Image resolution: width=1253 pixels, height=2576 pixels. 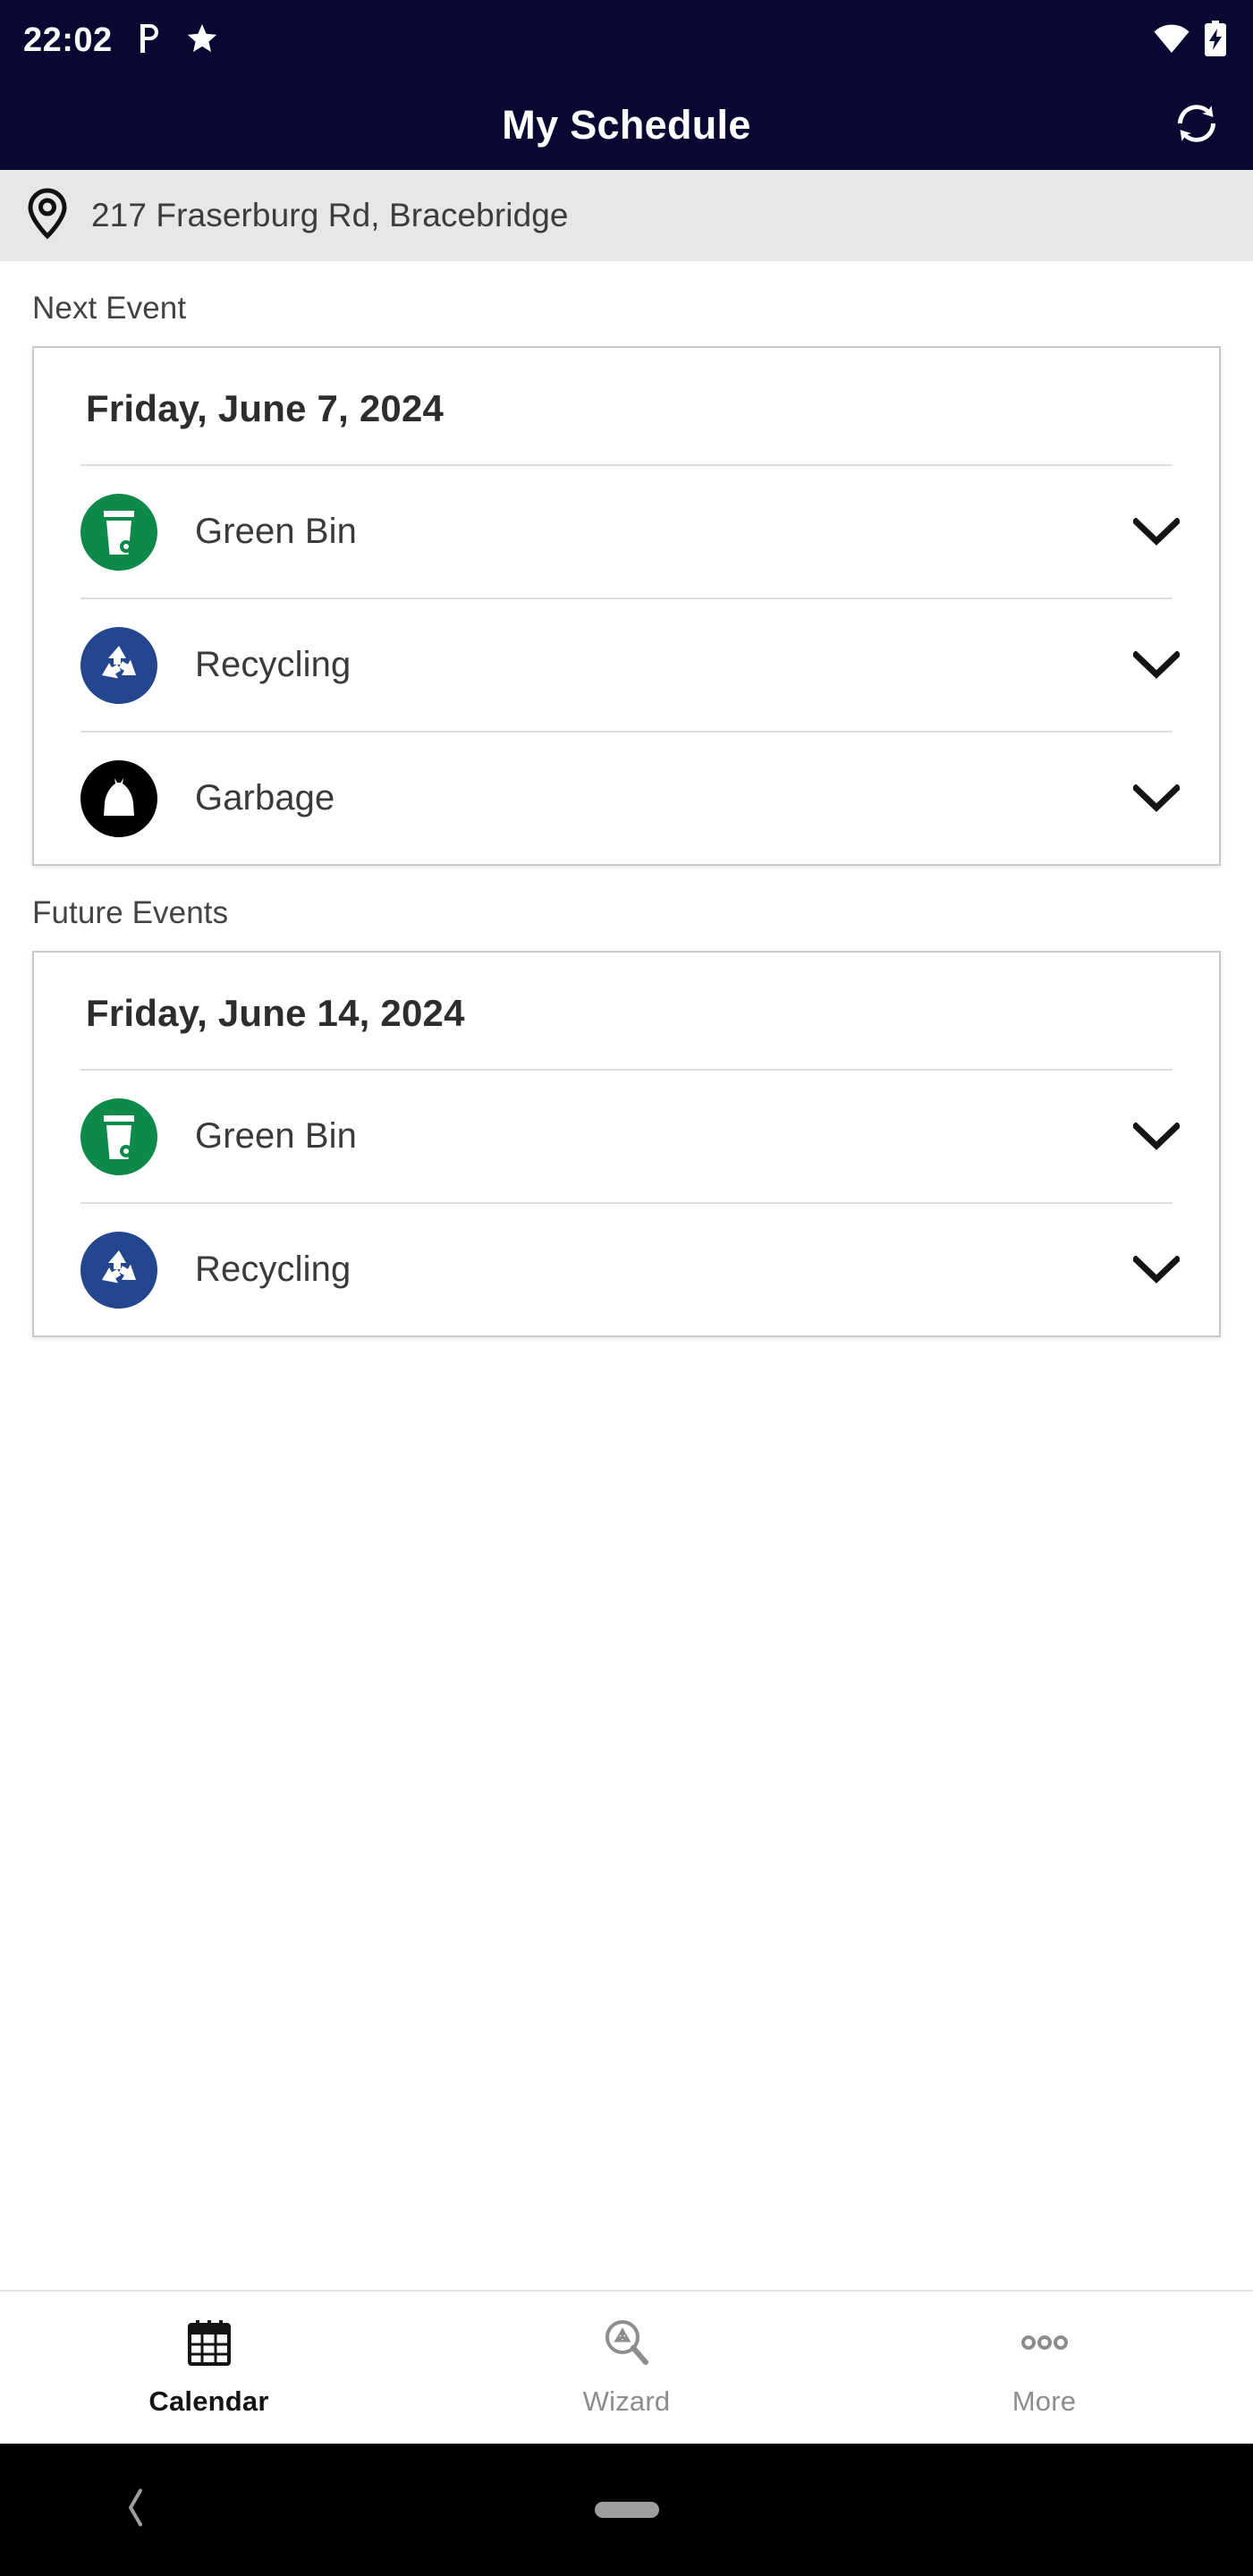 I want to click on wifi-icon, so click(x=1171, y=40).